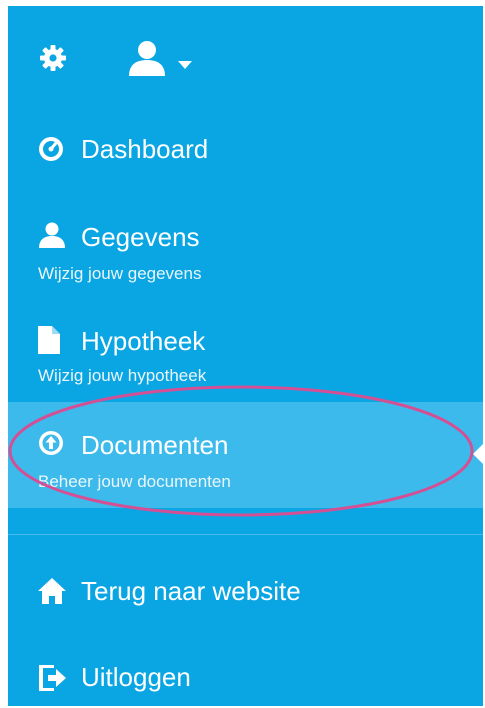  What do you see at coordinates (53, 58) in the screenshot?
I see `gear-icon` at bounding box center [53, 58].